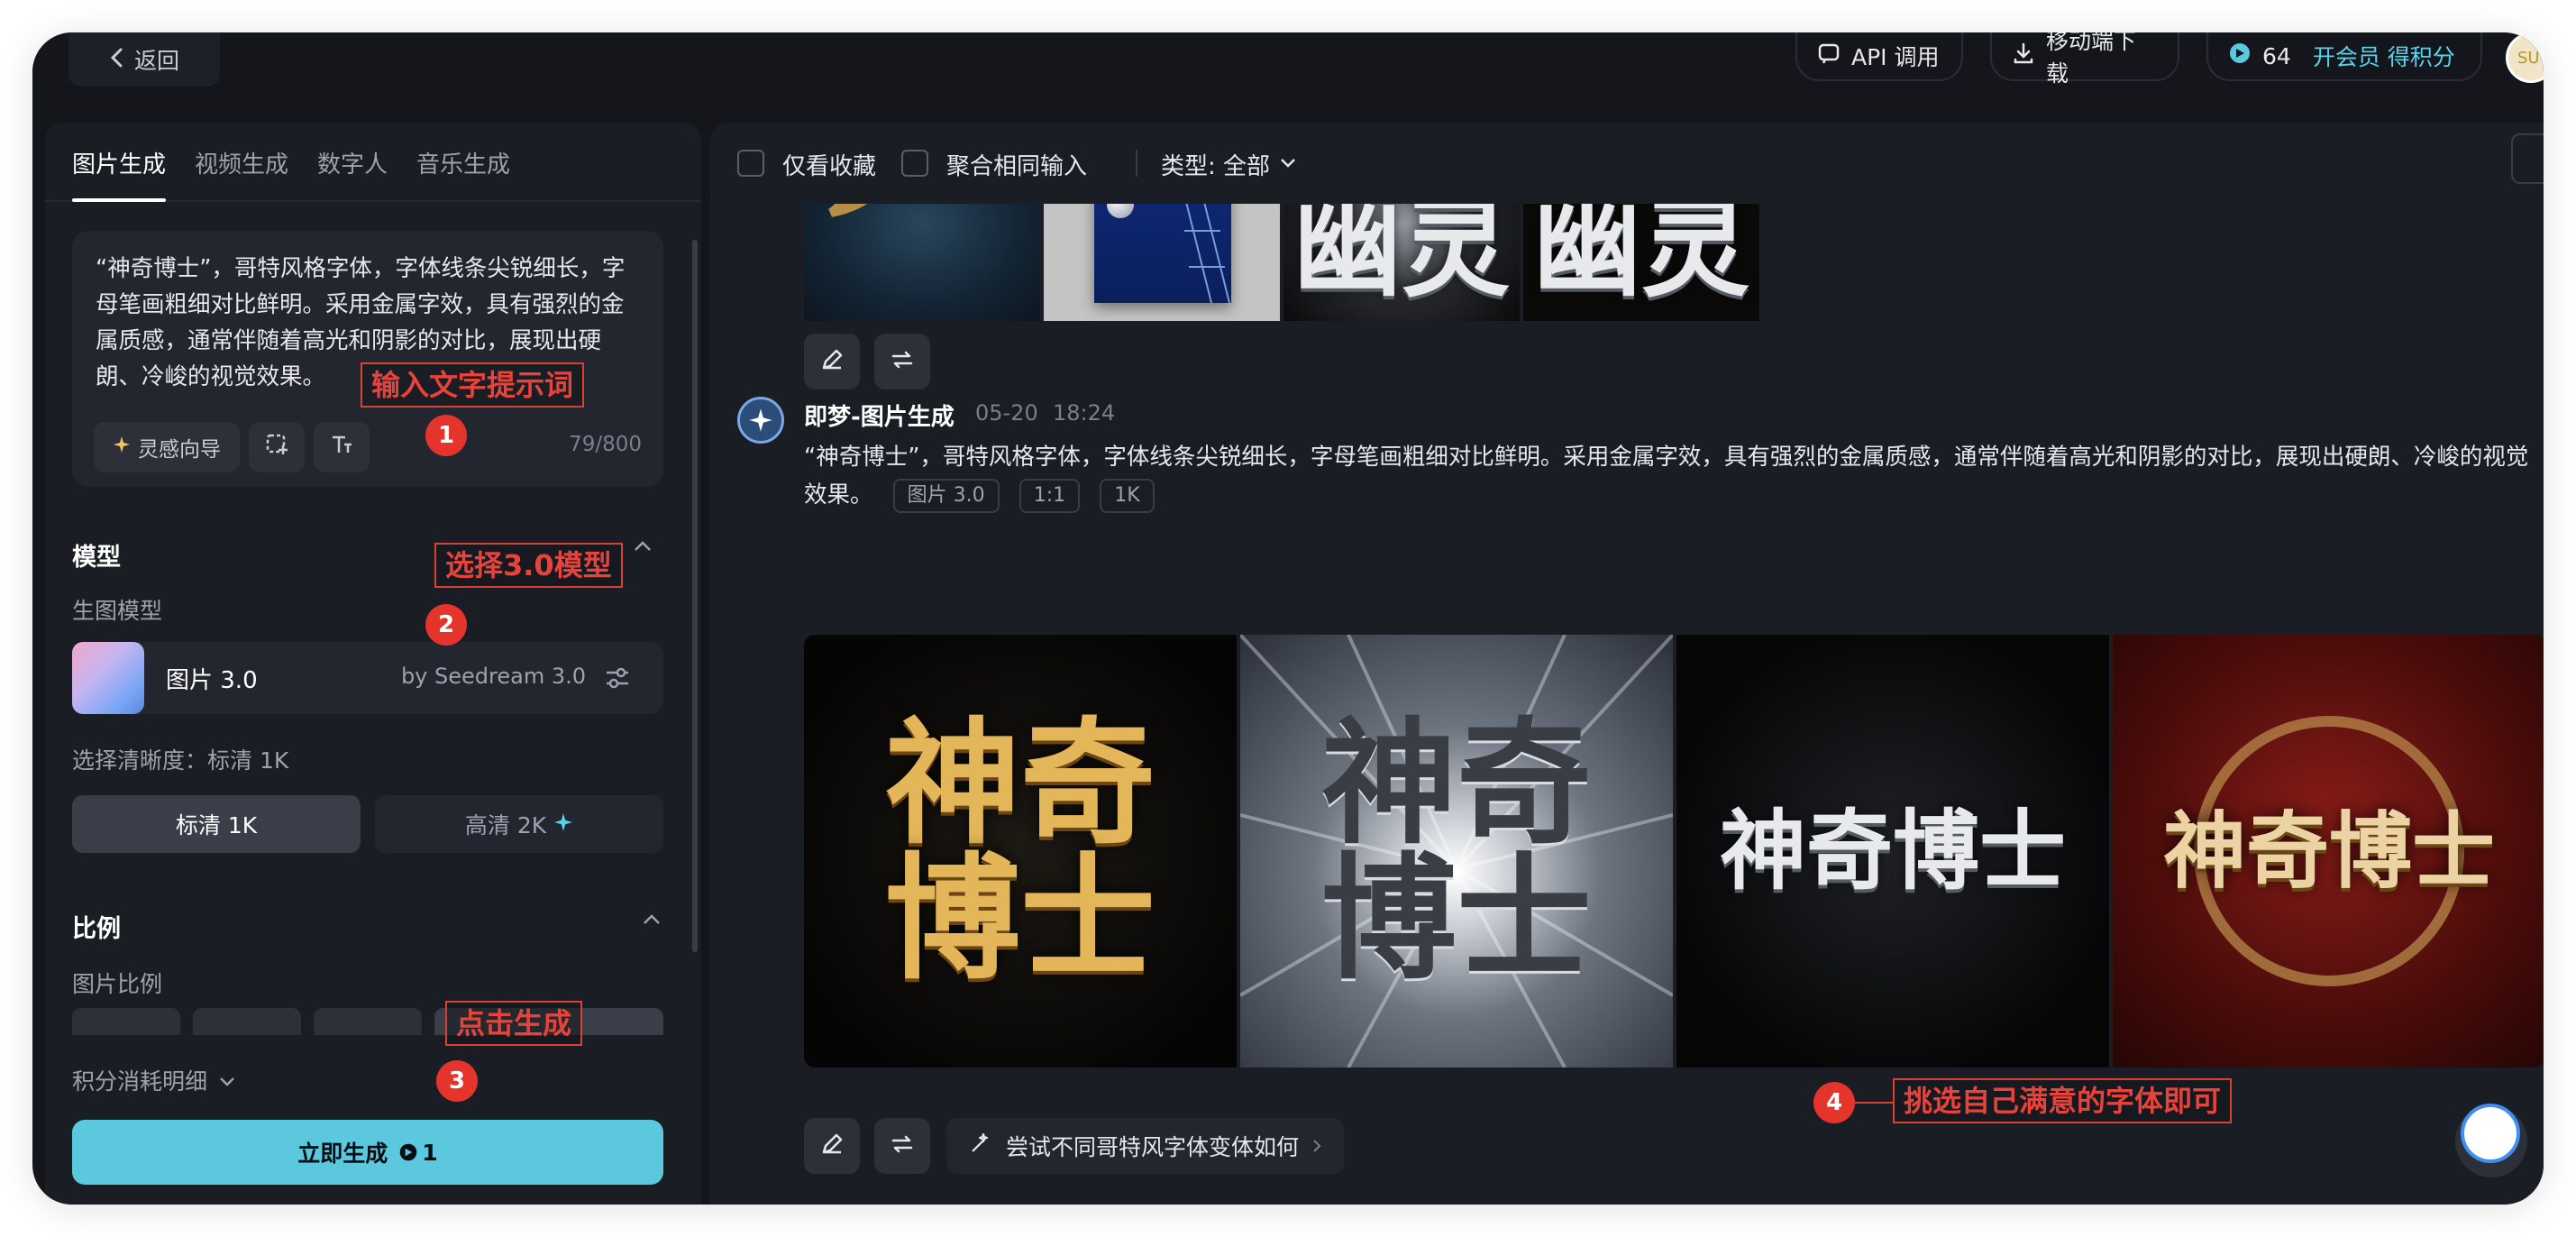 The height and width of the screenshot is (1237, 2576). Describe the element at coordinates (914, 163) in the screenshot. I see `merge-checkbox` at that location.